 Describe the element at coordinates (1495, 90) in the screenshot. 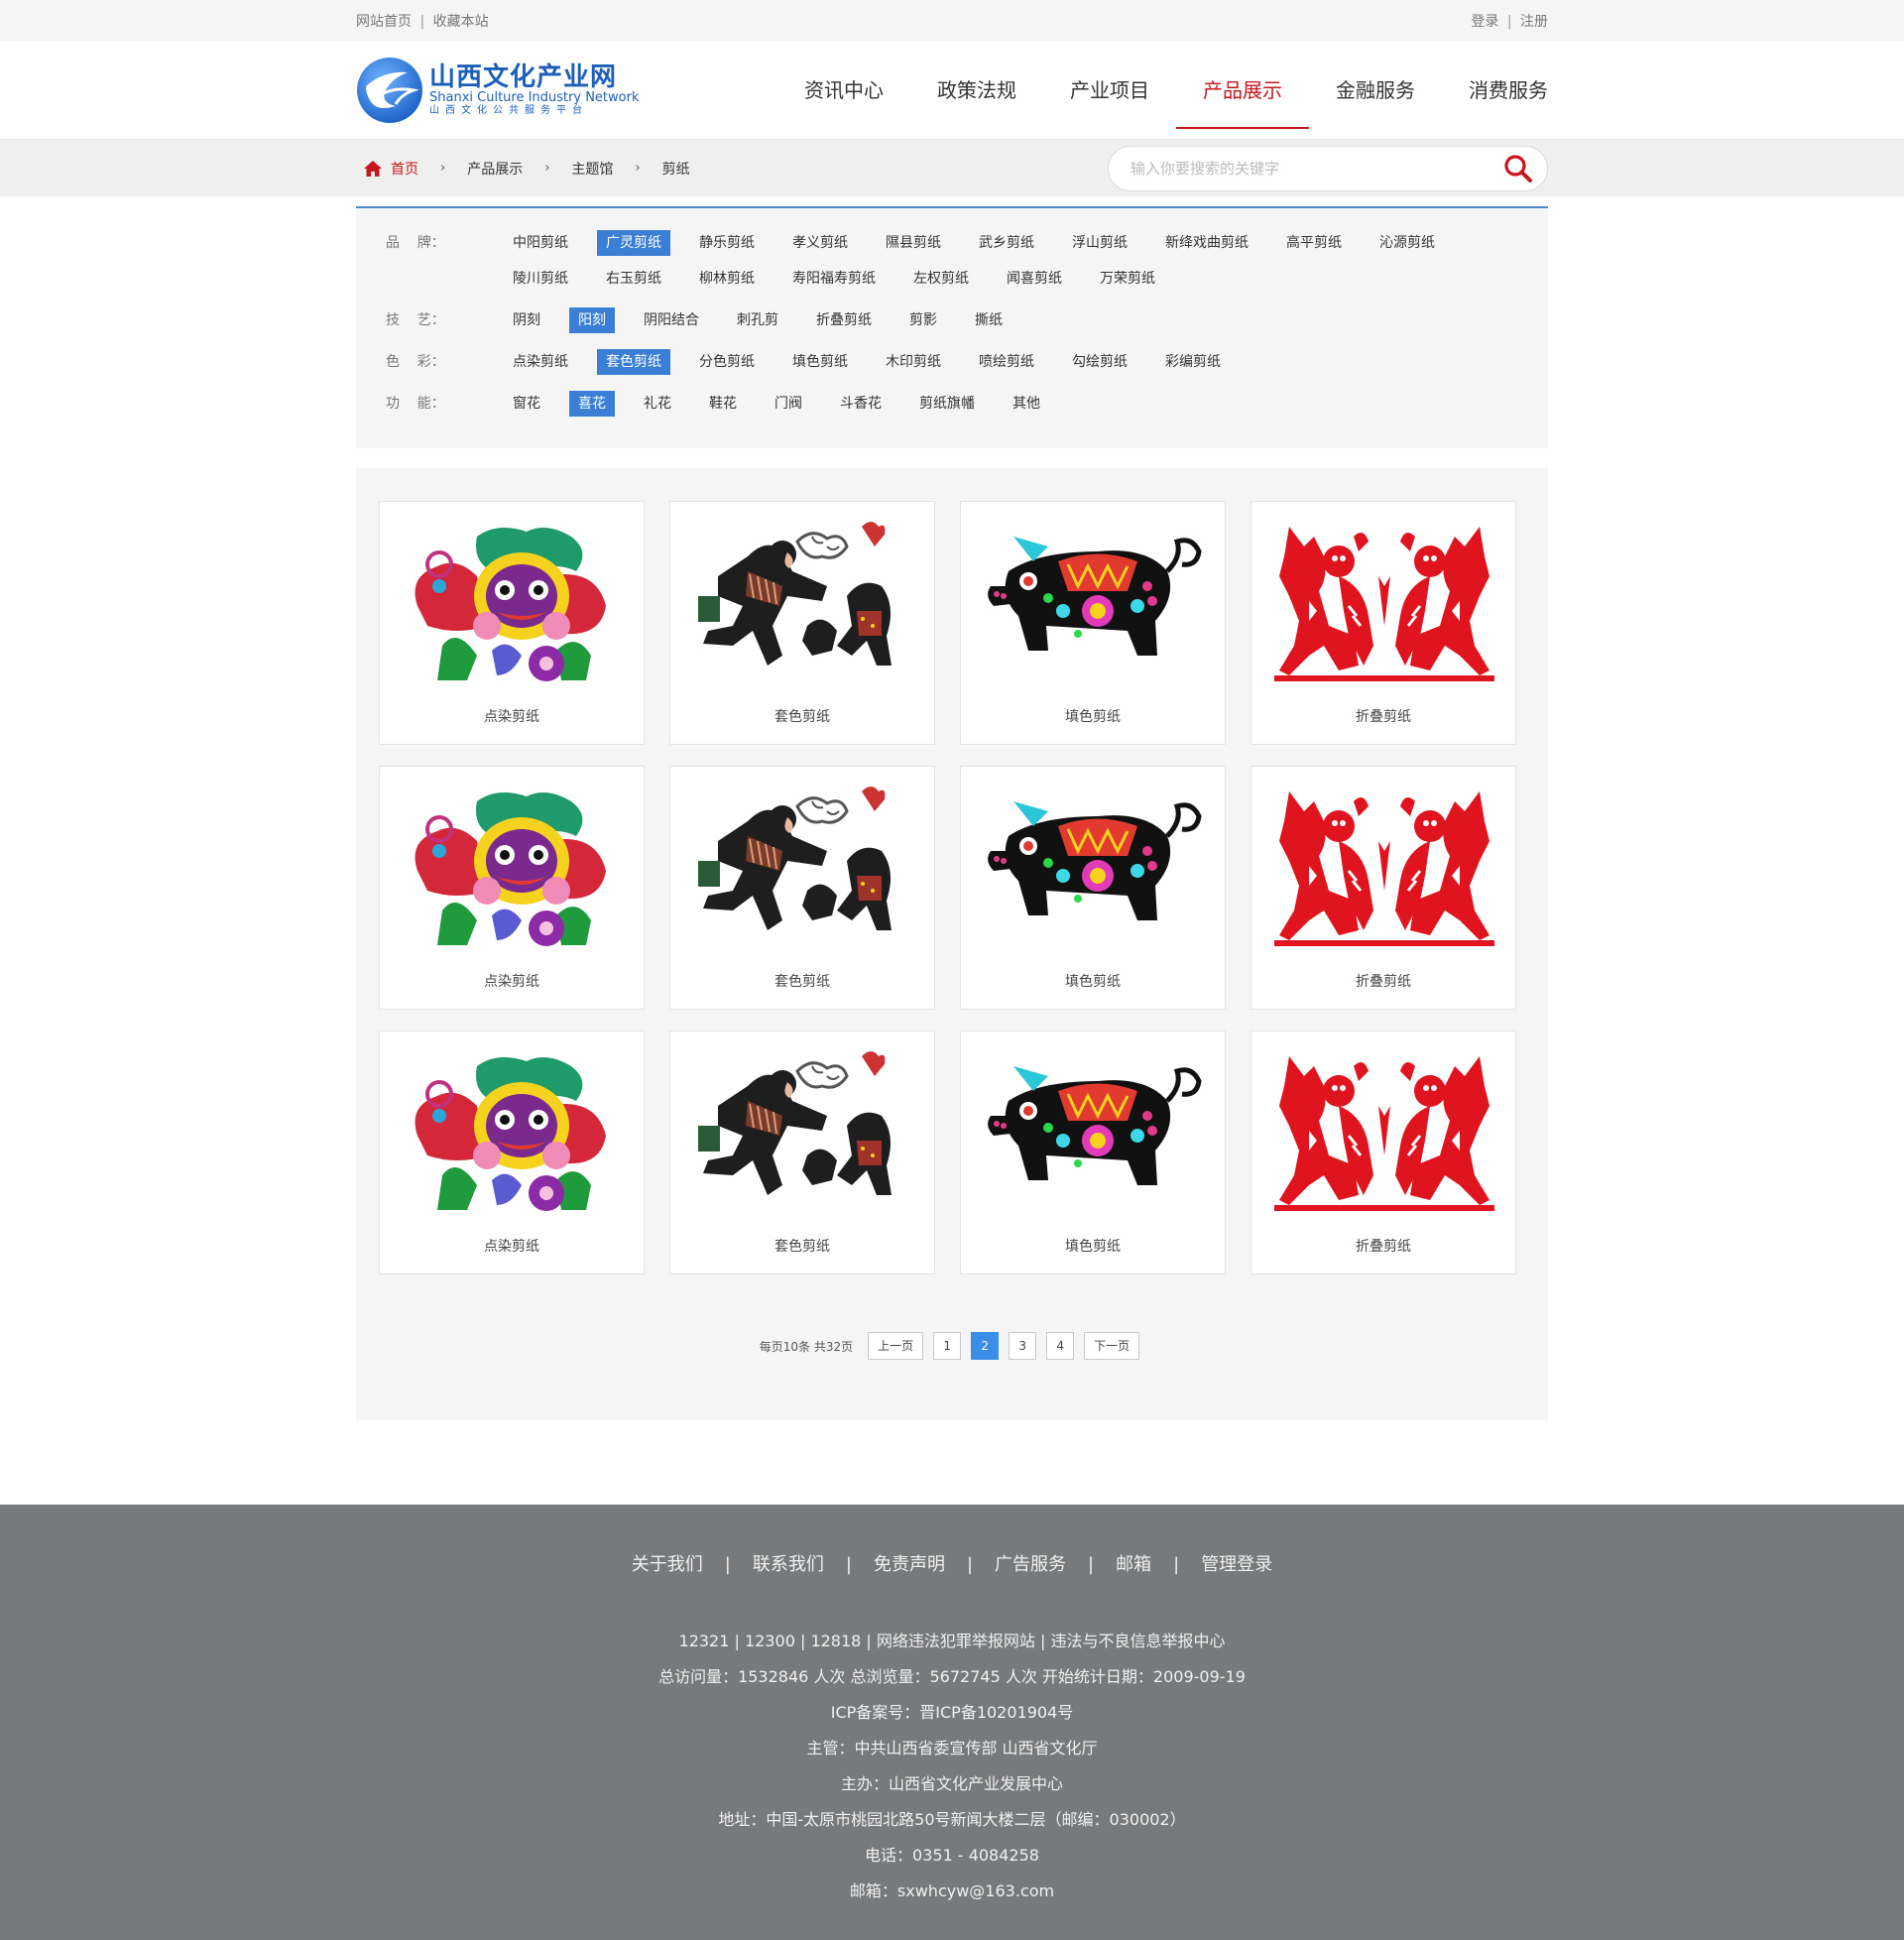

I see `nav-consumer: 消费服务` at that location.